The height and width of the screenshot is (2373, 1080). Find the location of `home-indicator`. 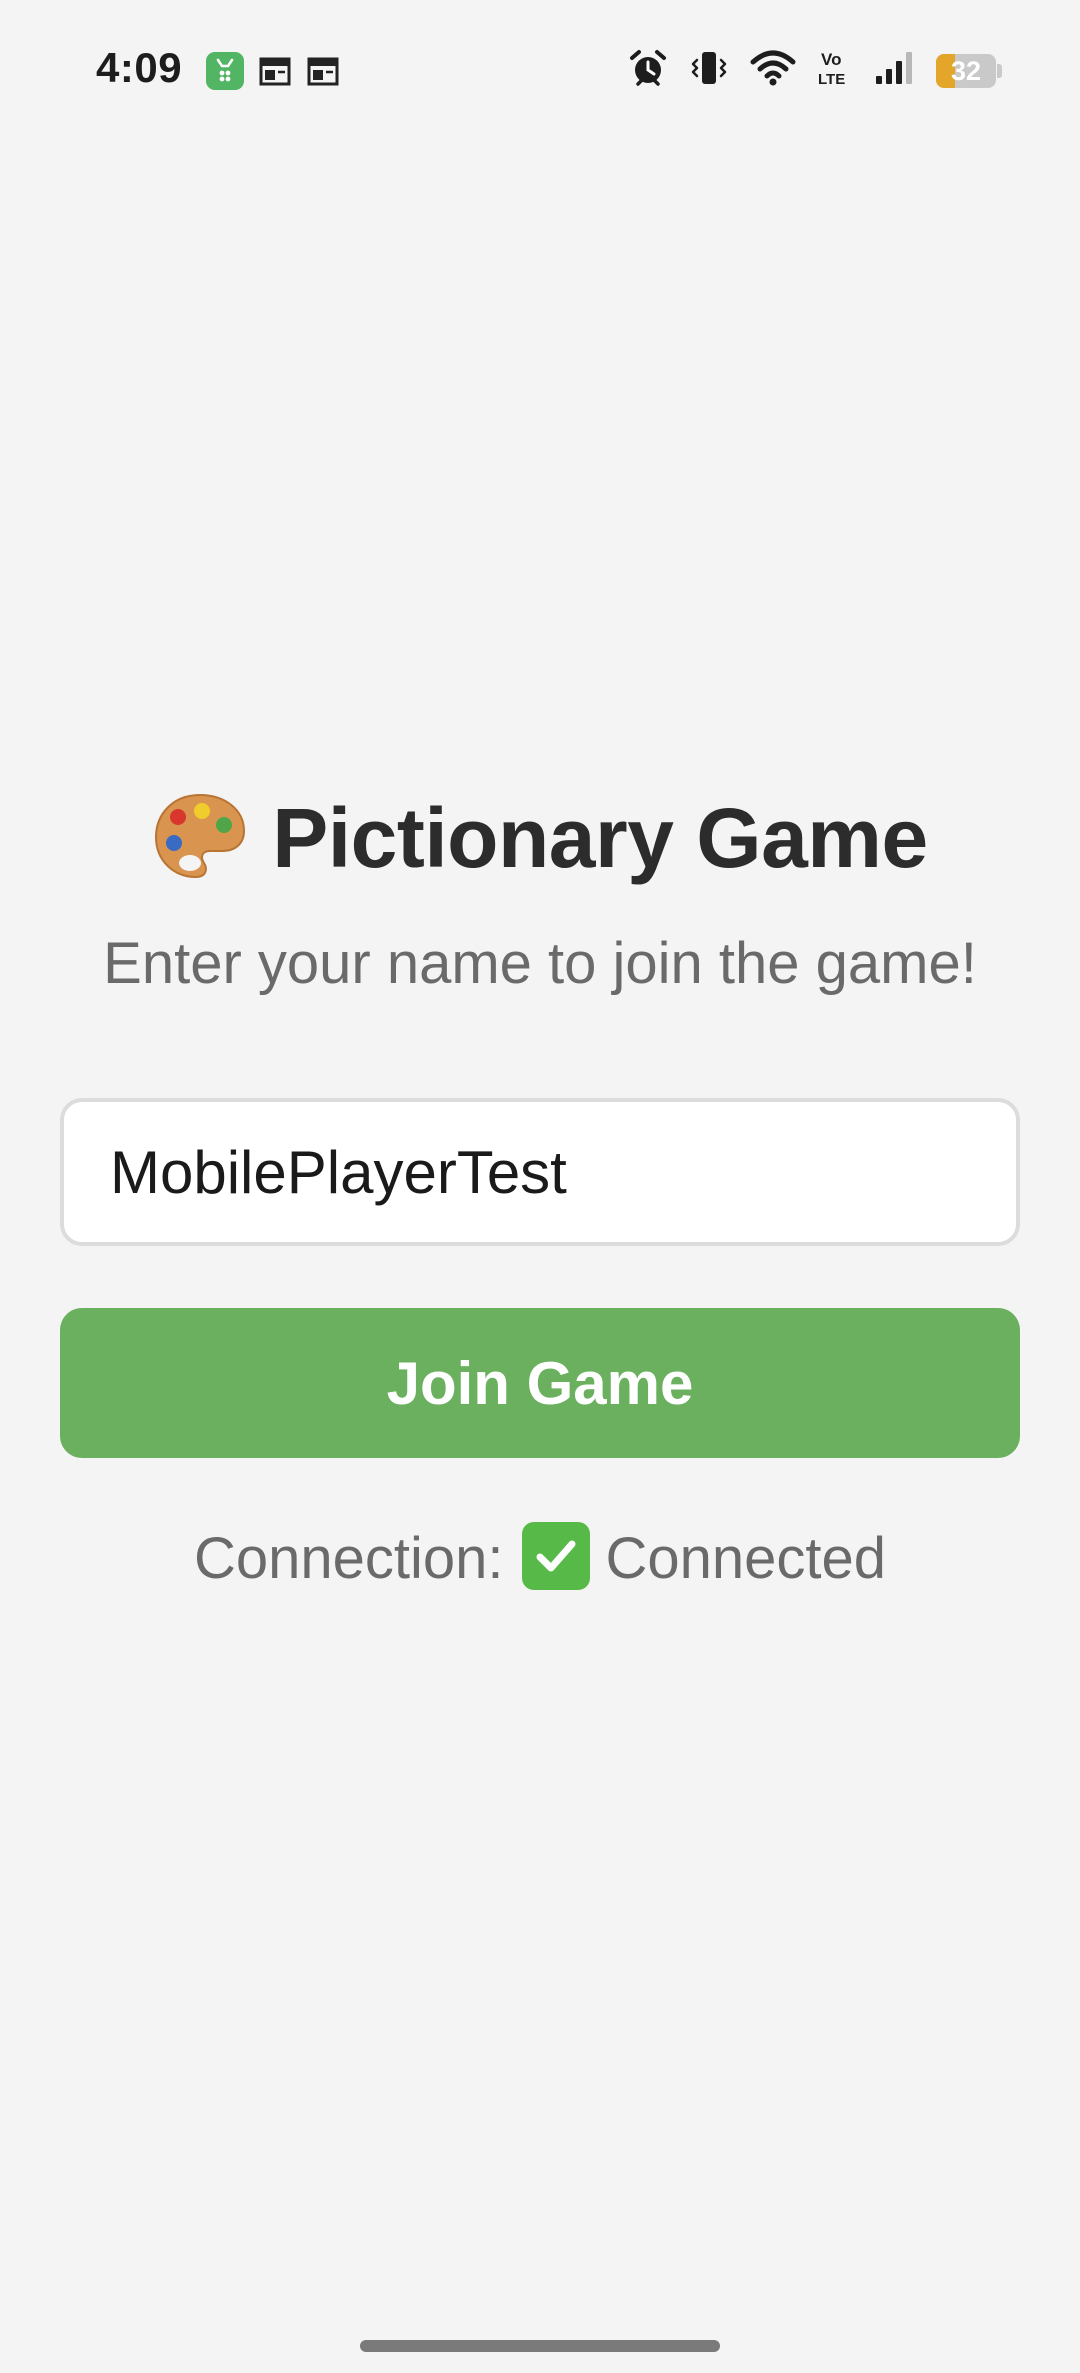

home-indicator is located at coordinates (540, 2346).